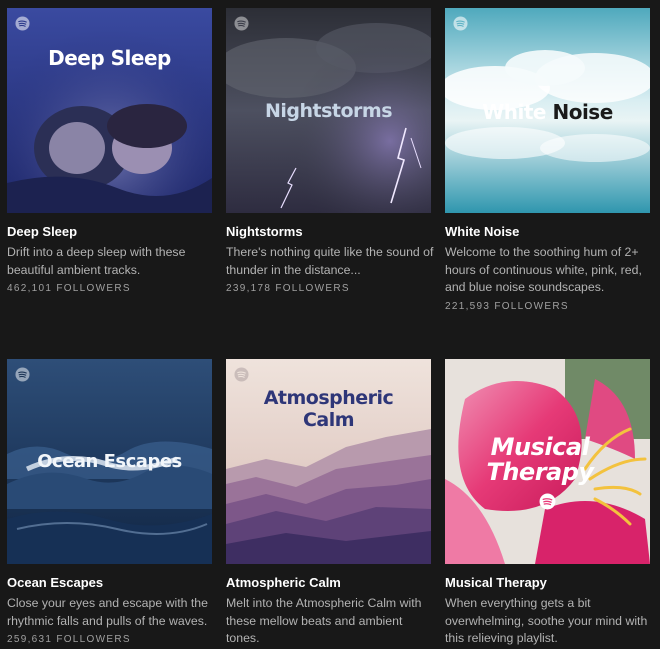 The height and width of the screenshot is (649, 660). What do you see at coordinates (113, 583) in the screenshot?
I see `playlist-name: Ocean Escapes` at bounding box center [113, 583].